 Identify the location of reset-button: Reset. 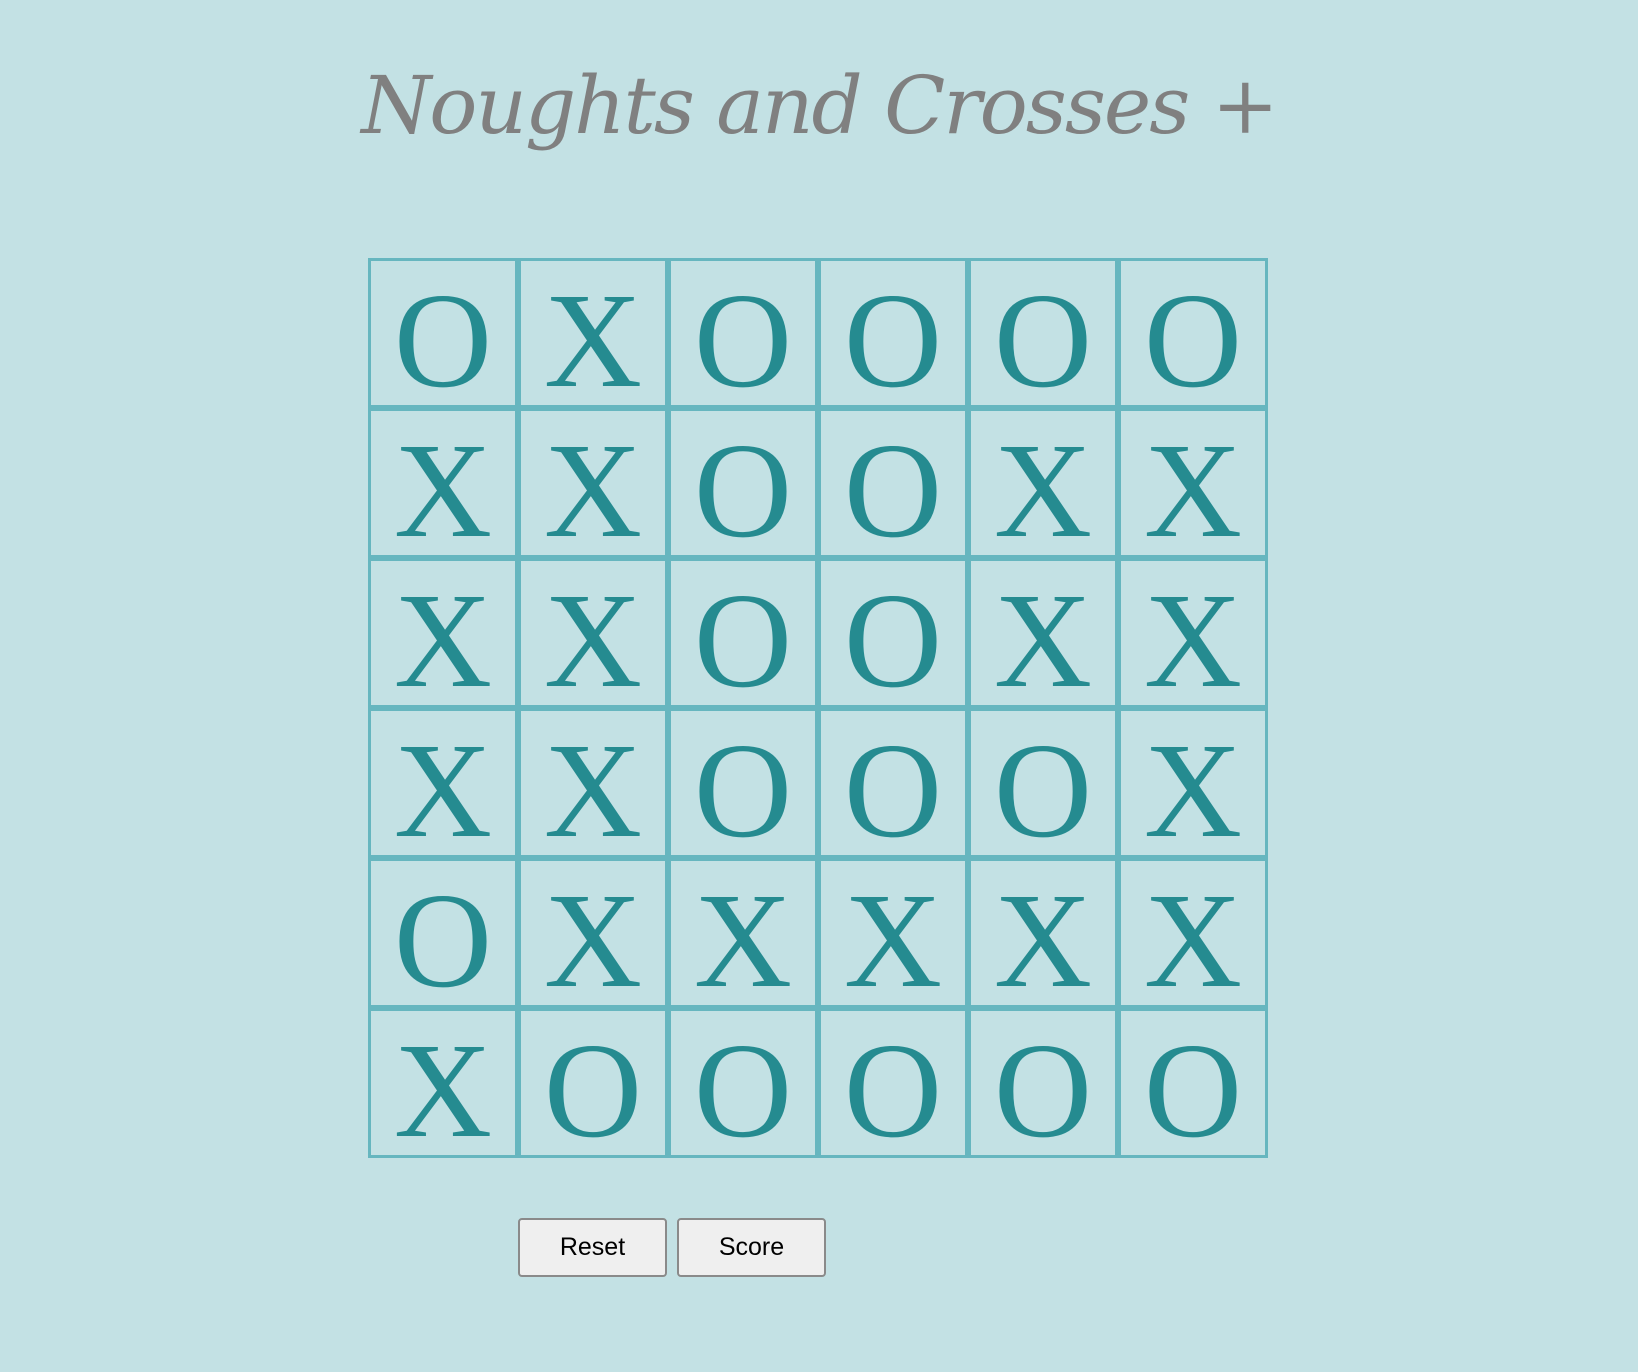
(592, 1247).